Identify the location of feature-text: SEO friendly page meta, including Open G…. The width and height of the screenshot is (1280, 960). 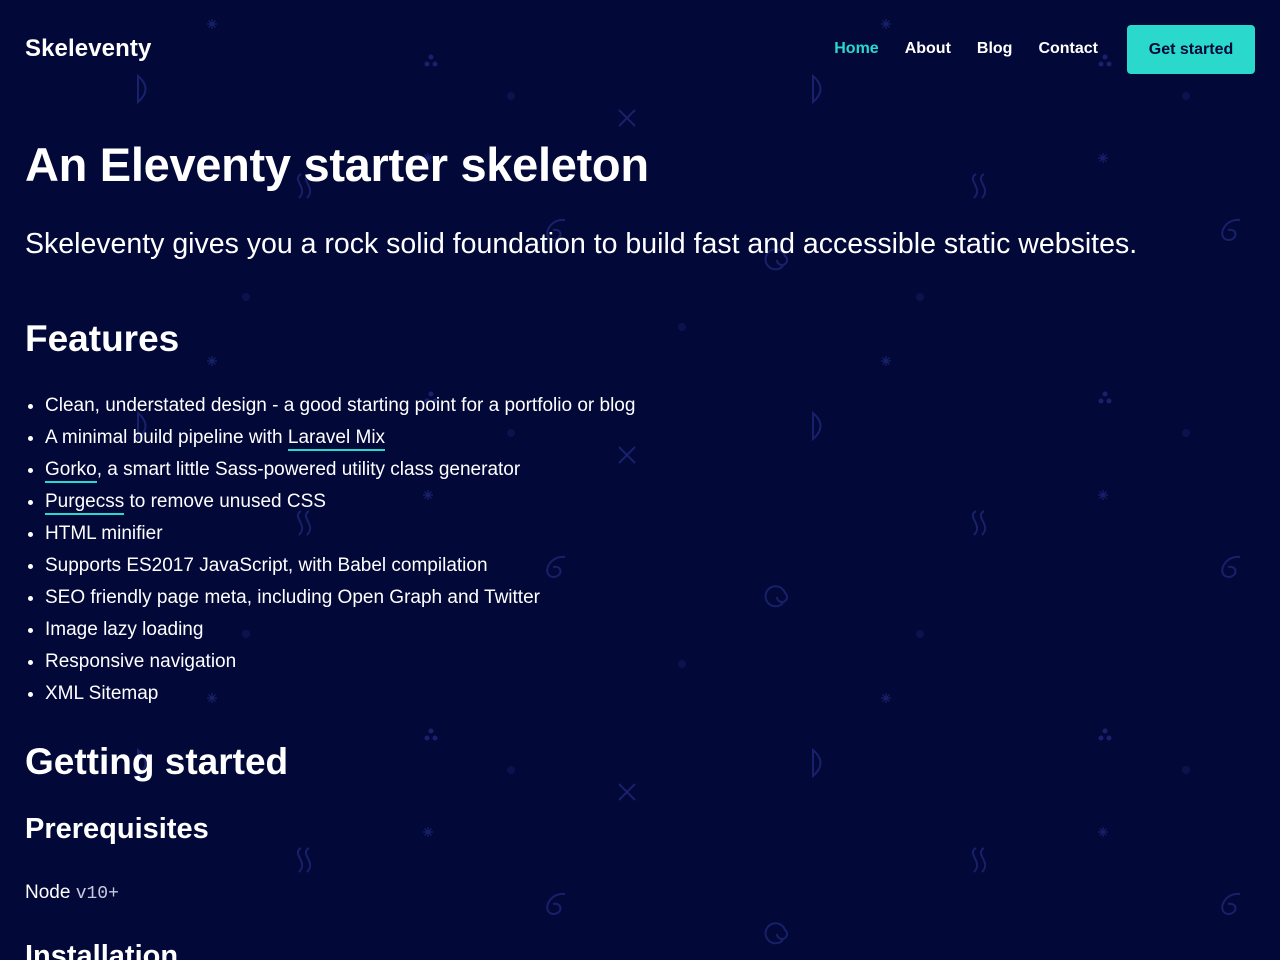
(292, 597).